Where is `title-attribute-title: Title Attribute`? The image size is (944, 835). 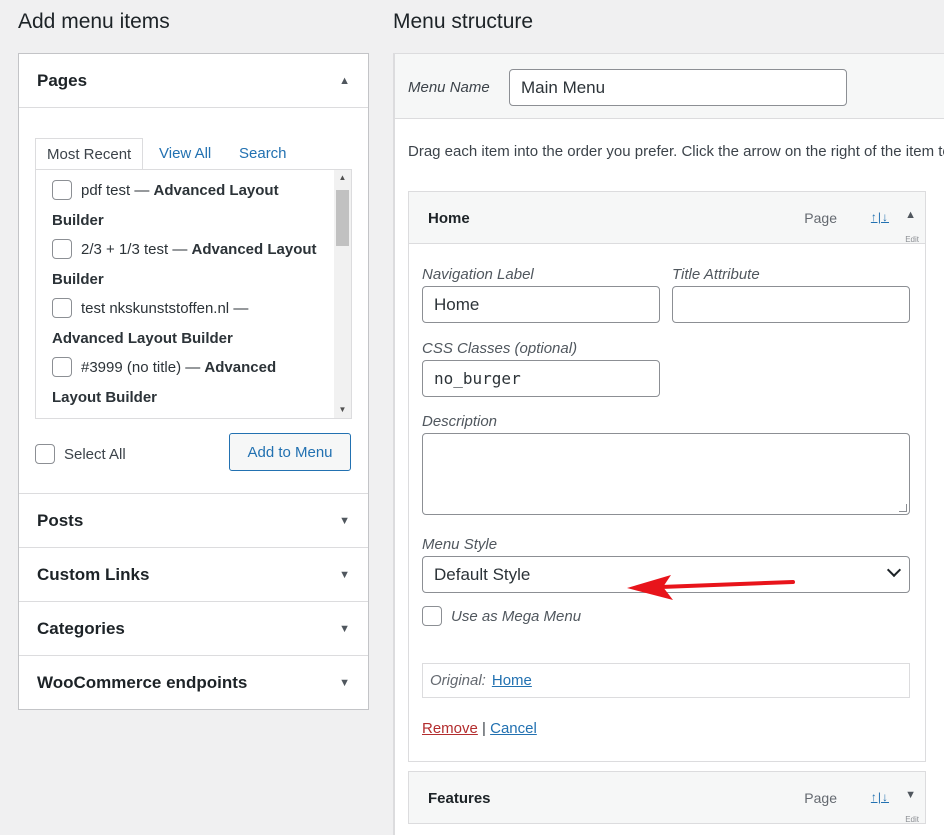
title-attribute-title: Title Attribute is located at coordinates (716, 274).